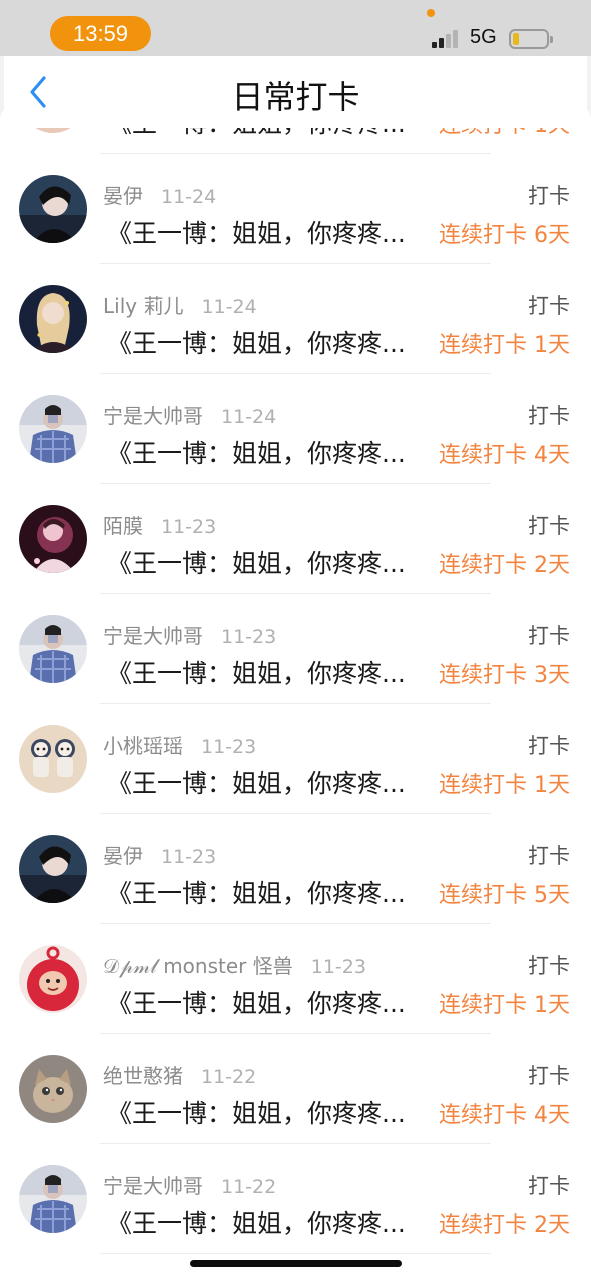 This screenshot has height=1280, width=591. What do you see at coordinates (143, 304) in the screenshot?
I see `user-name: Lily 莉儿` at bounding box center [143, 304].